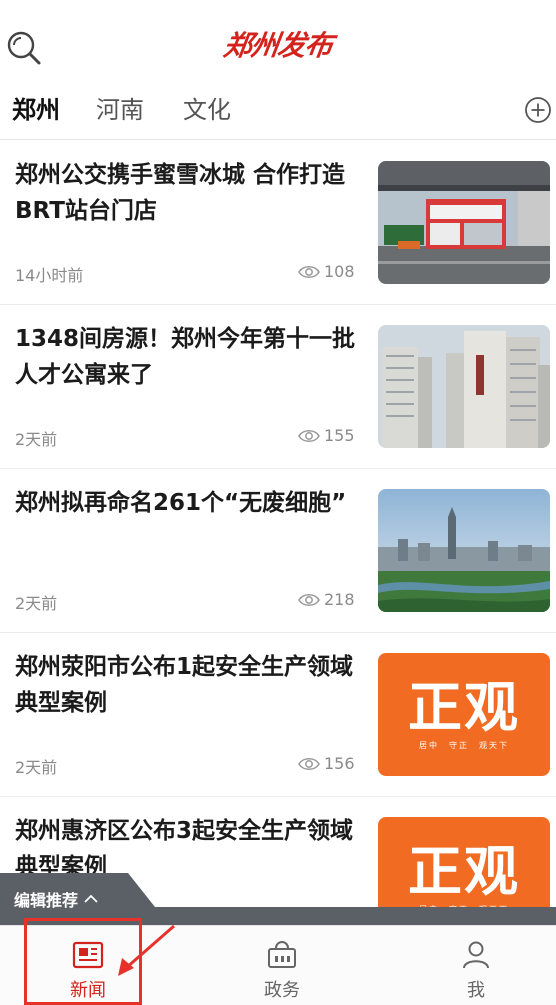  What do you see at coordinates (36, 110) in the screenshot?
I see `tab-zhengzhou: 郑州` at bounding box center [36, 110].